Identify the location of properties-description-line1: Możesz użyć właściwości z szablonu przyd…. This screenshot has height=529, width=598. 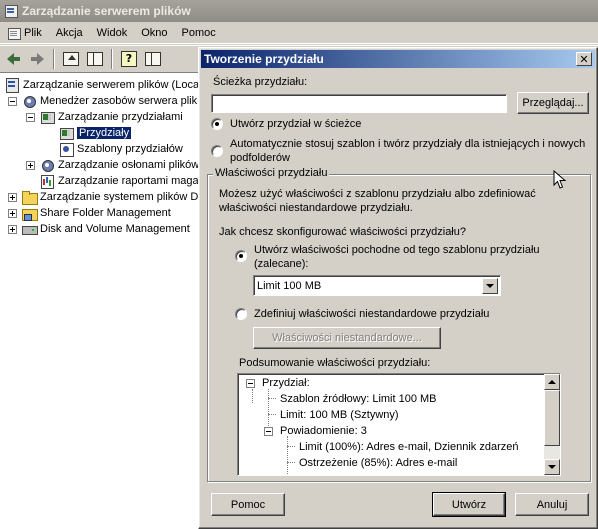
(377, 194).